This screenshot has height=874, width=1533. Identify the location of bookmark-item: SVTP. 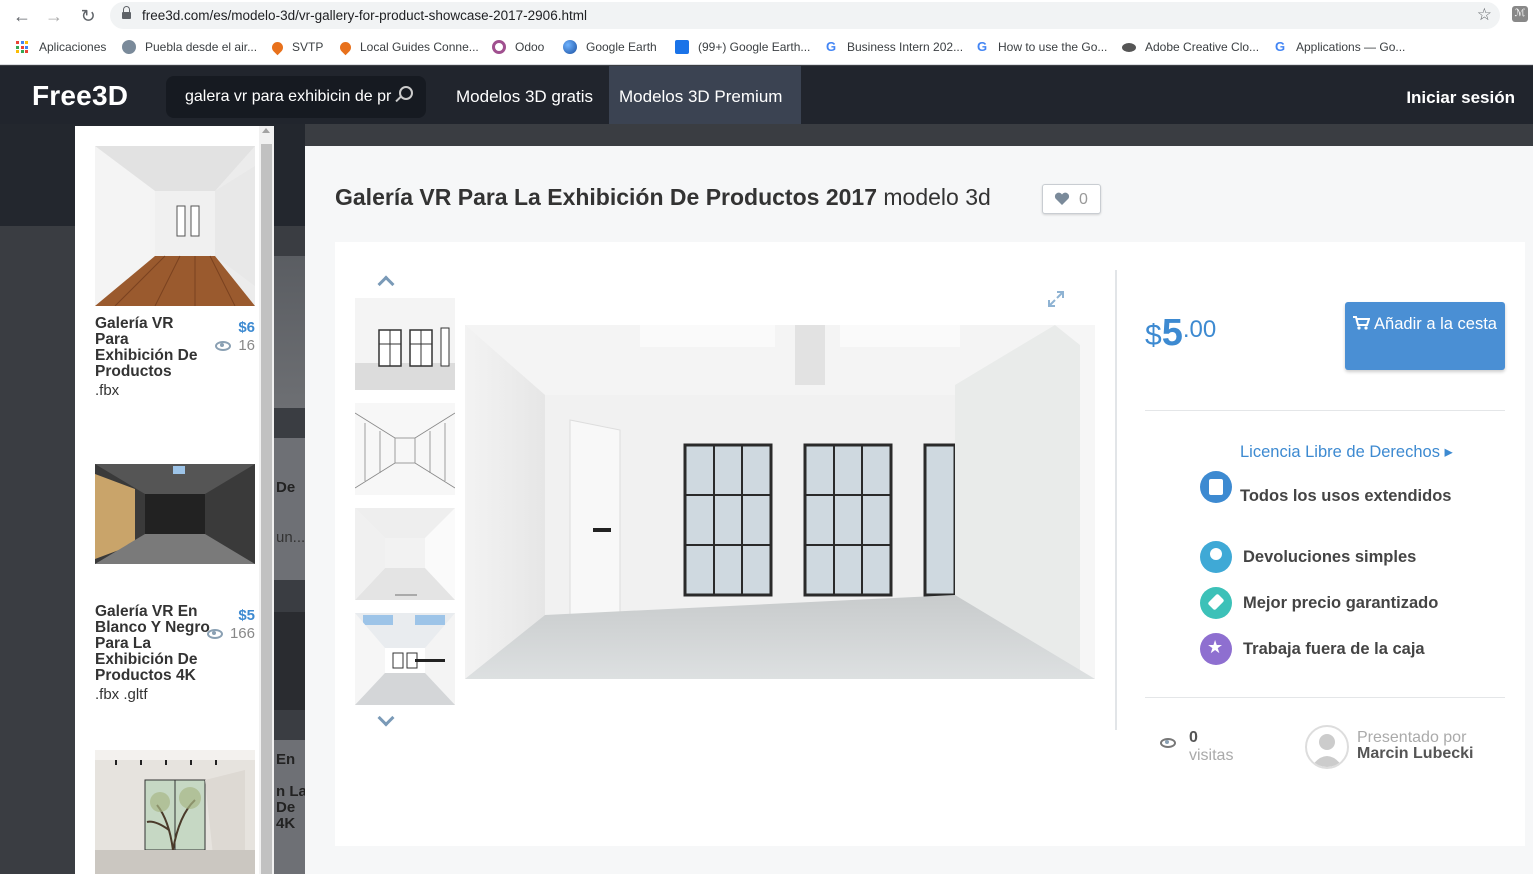
(296, 47).